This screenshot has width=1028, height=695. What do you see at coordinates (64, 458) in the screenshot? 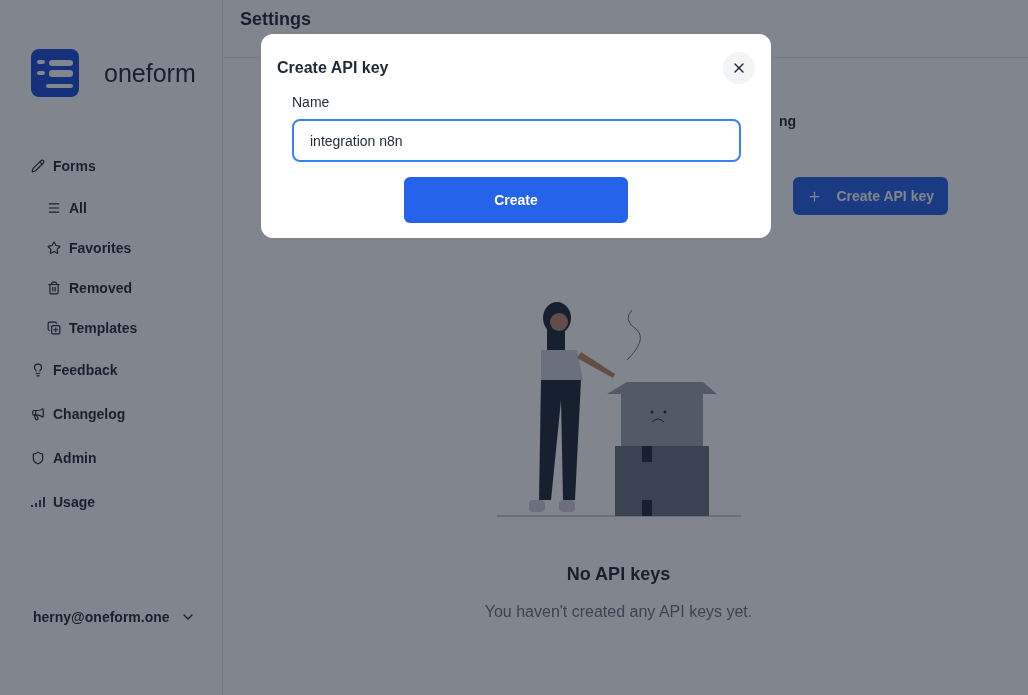
I see `sidebar-item: Admin` at bounding box center [64, 458].